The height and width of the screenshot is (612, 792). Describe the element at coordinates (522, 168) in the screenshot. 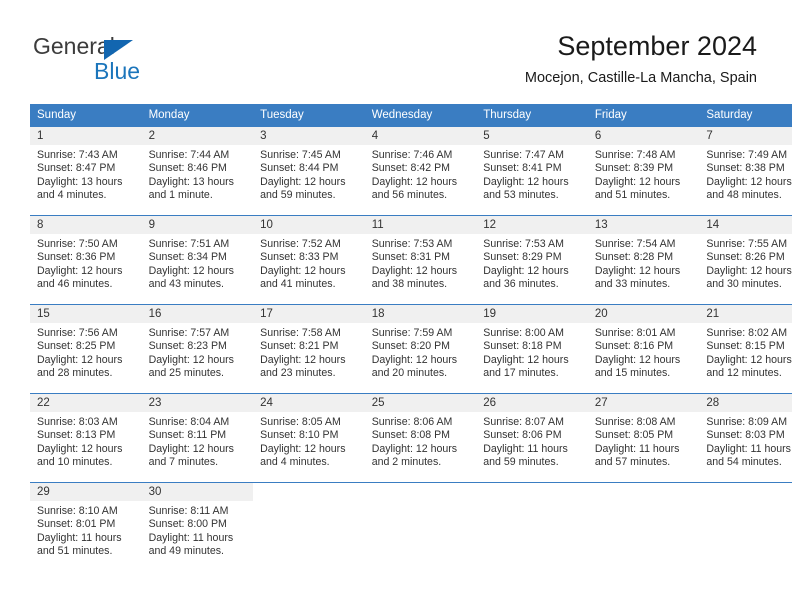

I see `sunset-text: Sunset: 8:41 PM` at that location.